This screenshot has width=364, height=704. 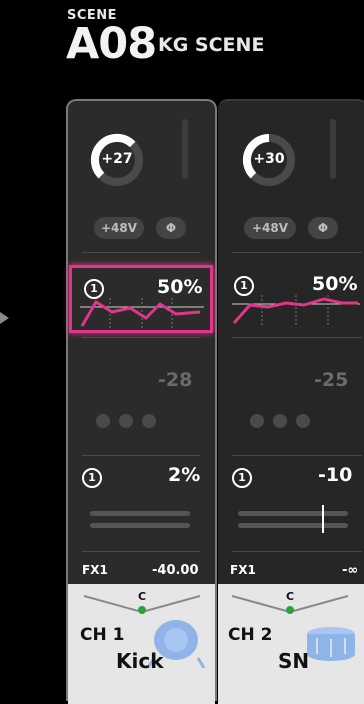 What do you see at coordinates (331, 380) in the screenshot?
I see `gate-value: -25` at bounding box center [331, 380].